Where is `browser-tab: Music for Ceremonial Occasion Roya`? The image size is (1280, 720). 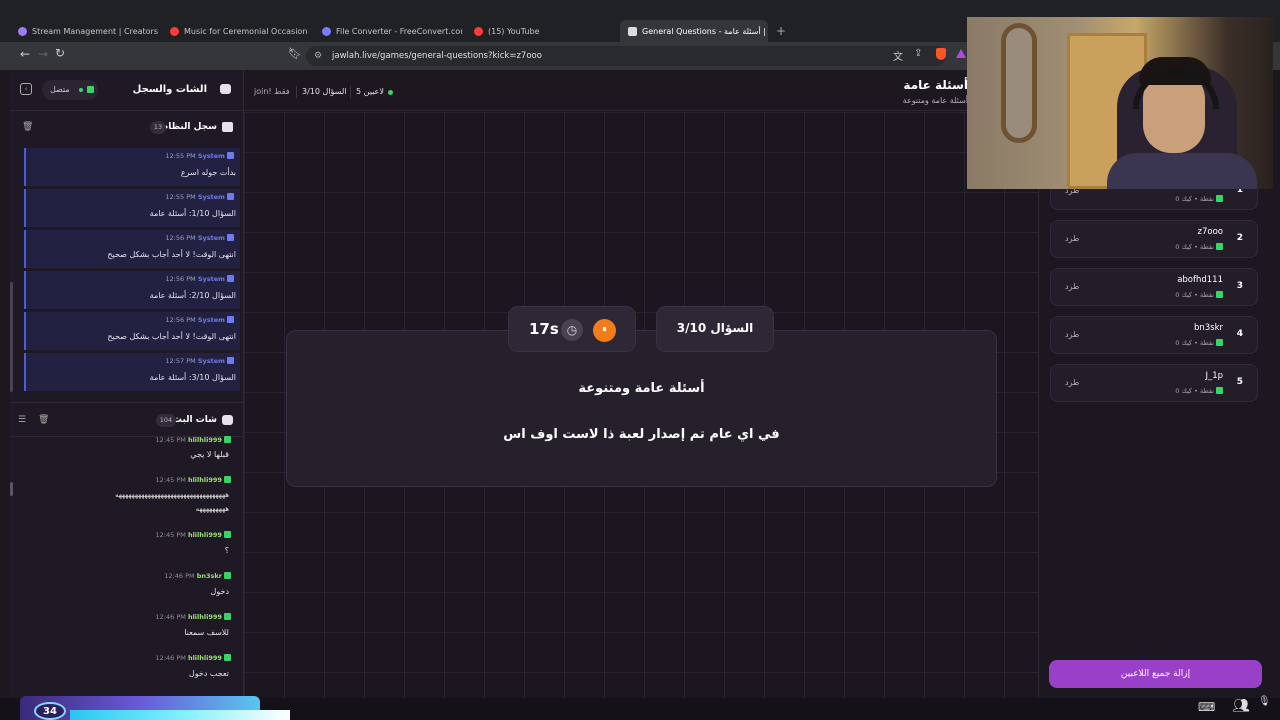 browser-tab: Music for Ceremonial Occasion Roya is located at coordinates (240, 31).